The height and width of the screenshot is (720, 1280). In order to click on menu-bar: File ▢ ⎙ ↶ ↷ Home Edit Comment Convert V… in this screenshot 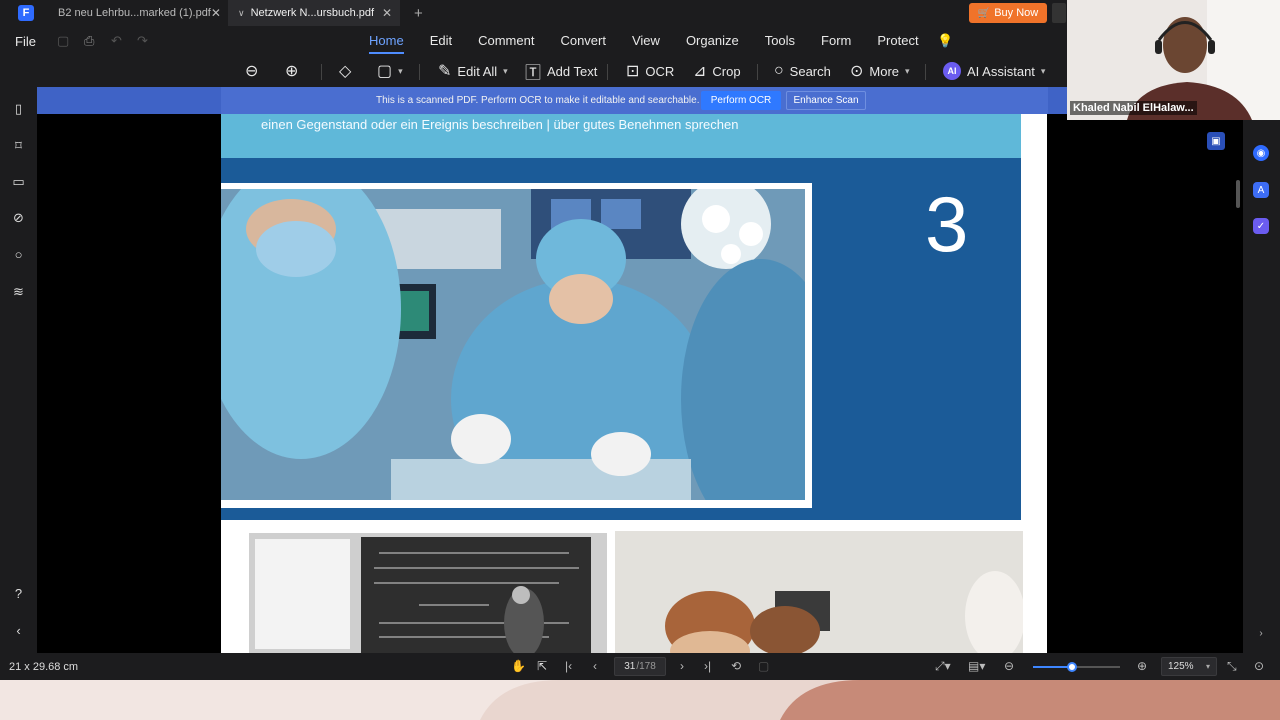, I will do `click(533, 41)`.